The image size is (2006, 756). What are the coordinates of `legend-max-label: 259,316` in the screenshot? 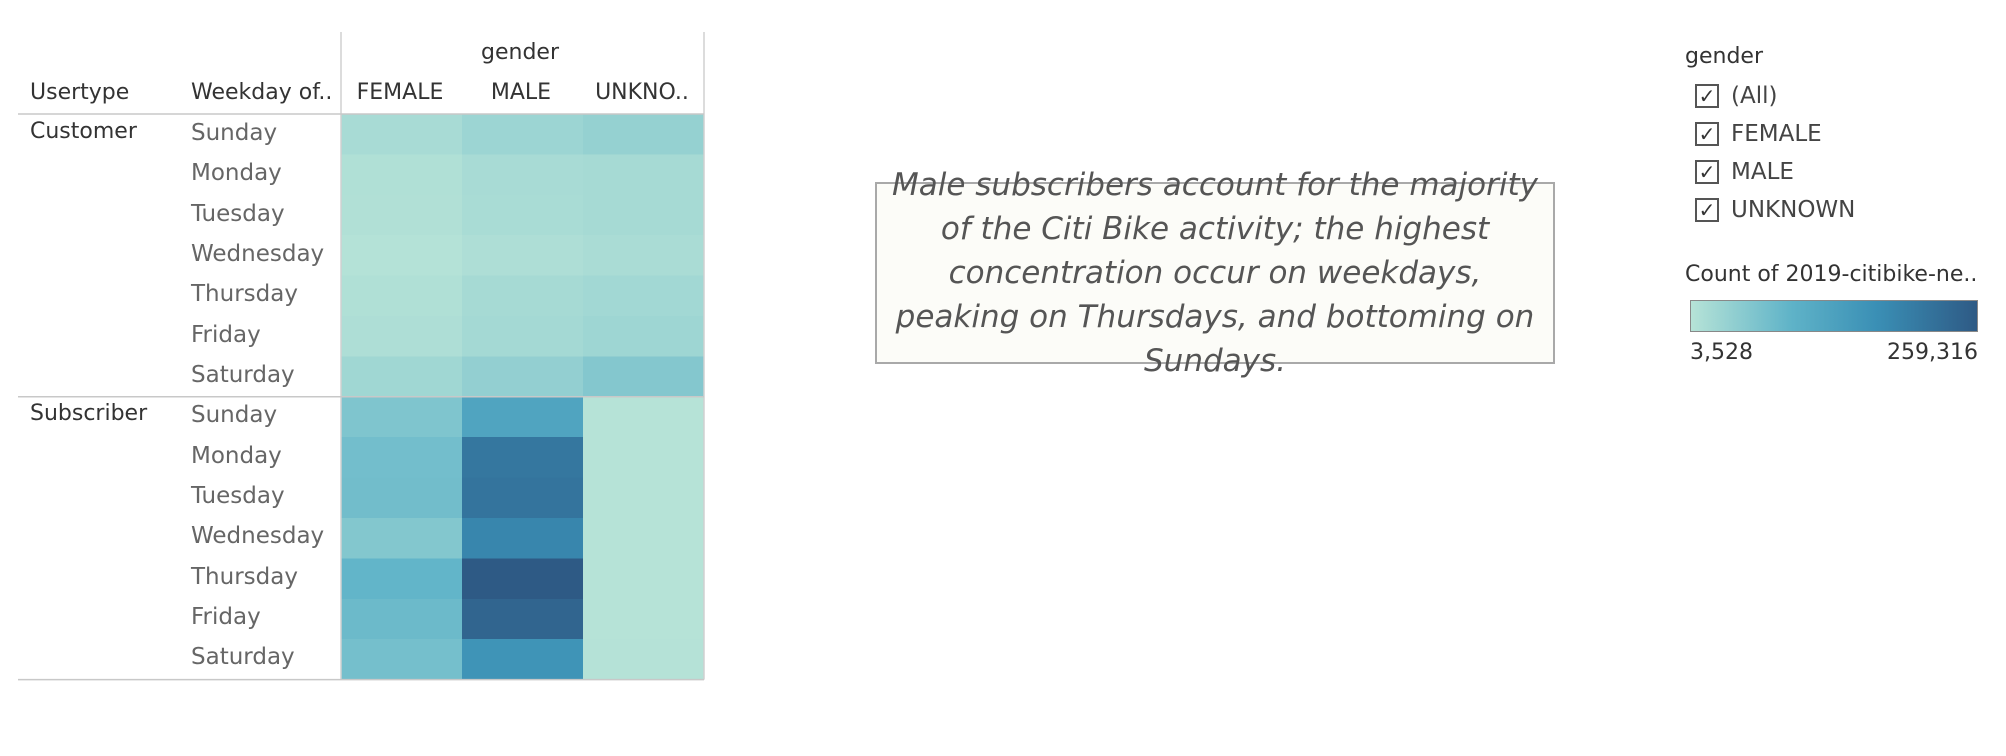 It's located at (1932, 352).